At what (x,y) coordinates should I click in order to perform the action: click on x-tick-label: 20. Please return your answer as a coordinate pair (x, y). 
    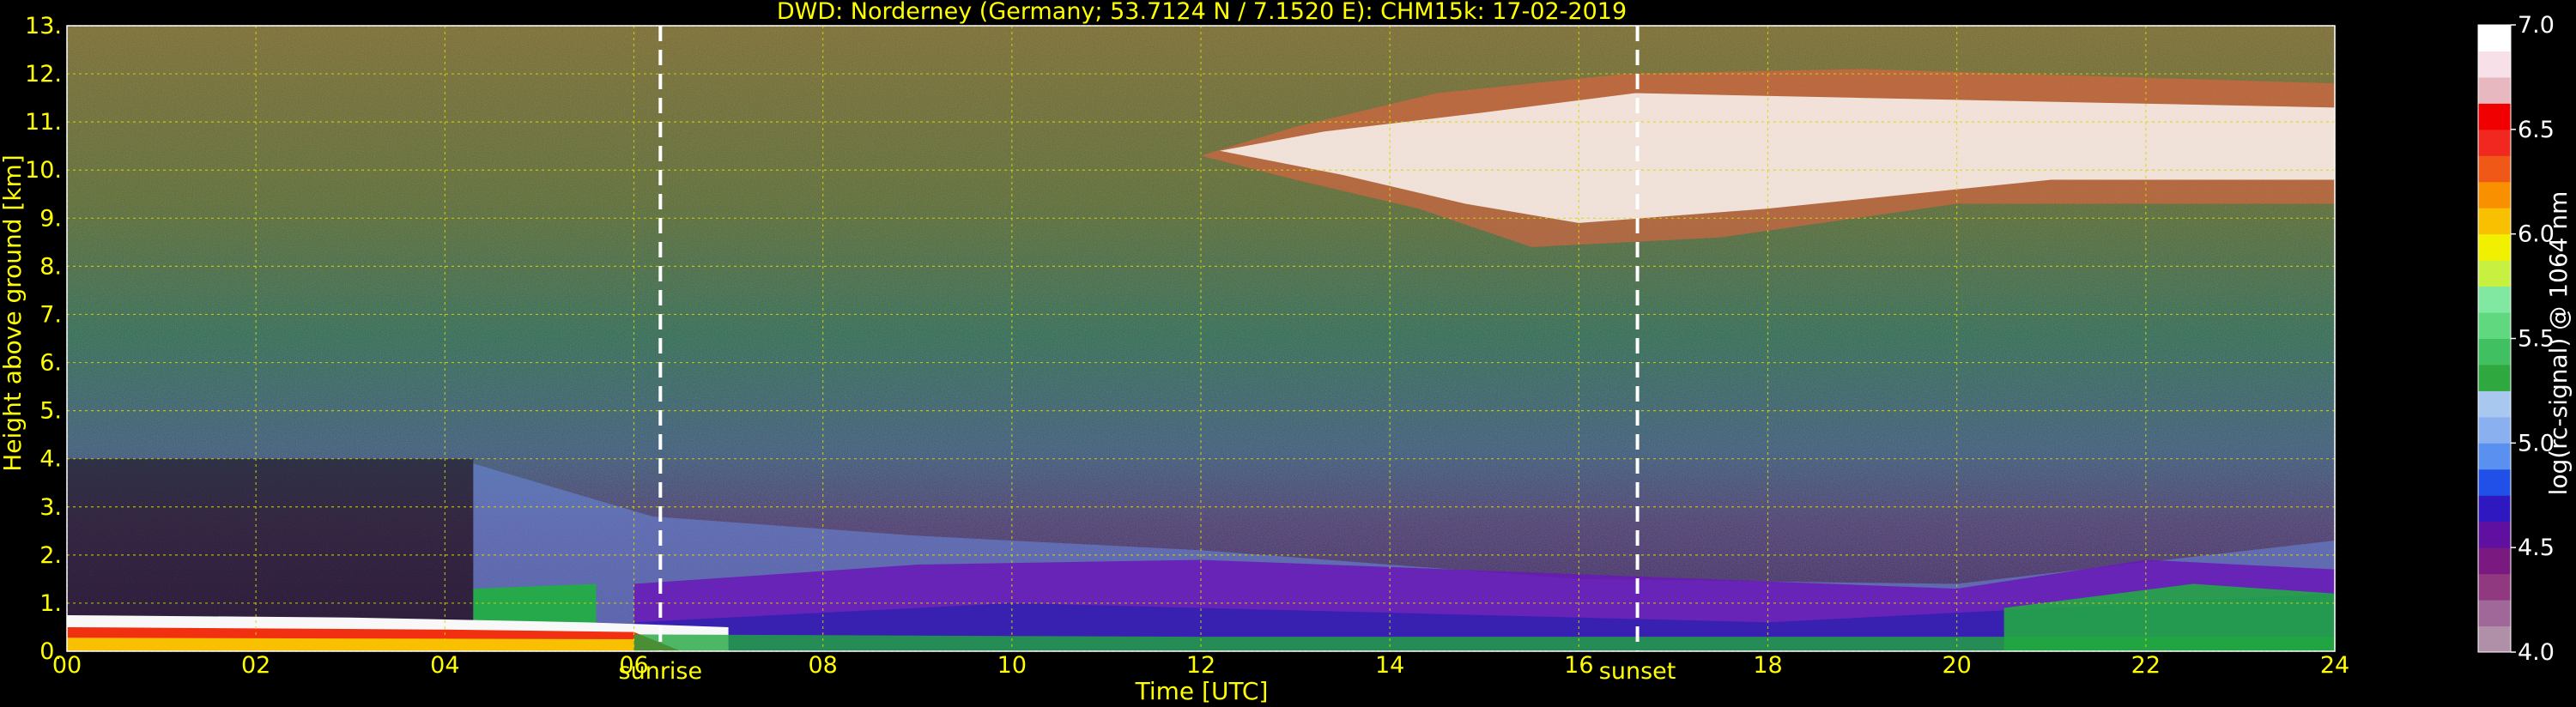
    Looking at the image, I should click on (1956, 666).